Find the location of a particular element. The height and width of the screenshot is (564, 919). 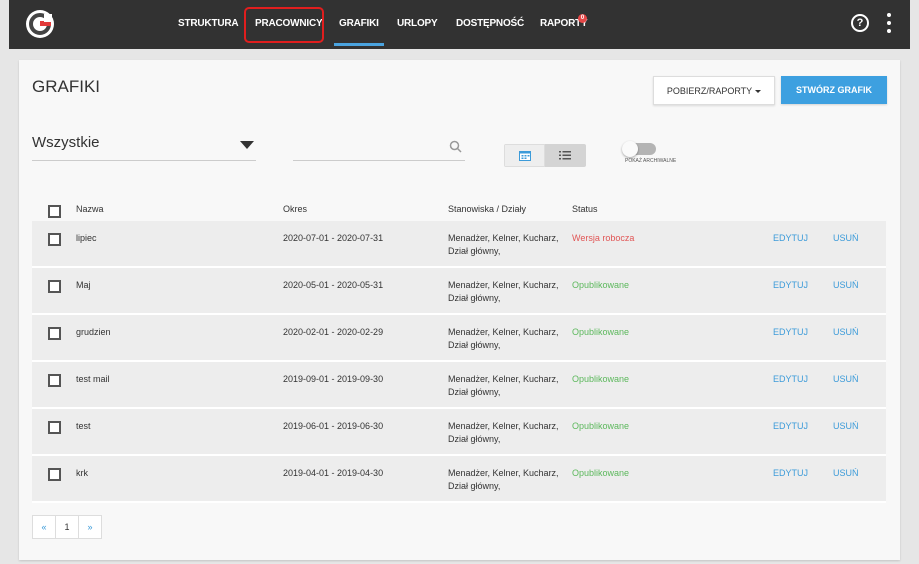

row-name: Maj is located at coordinates (83, 285).